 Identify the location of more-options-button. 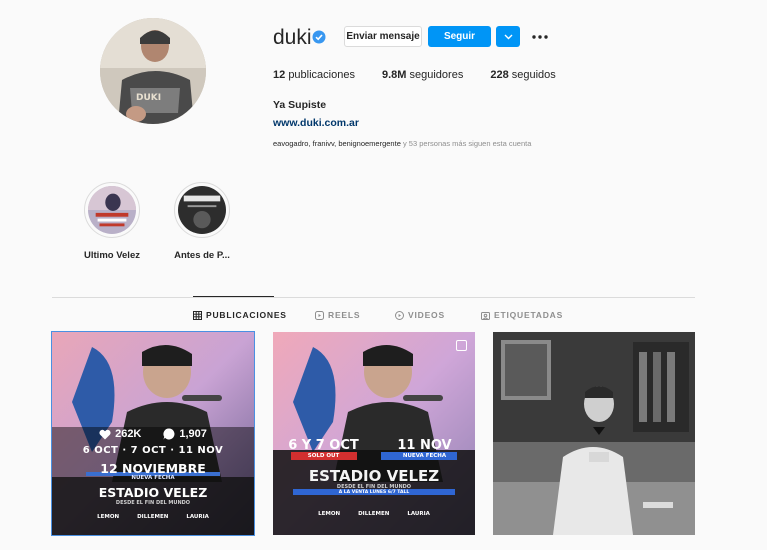
(540, 36).